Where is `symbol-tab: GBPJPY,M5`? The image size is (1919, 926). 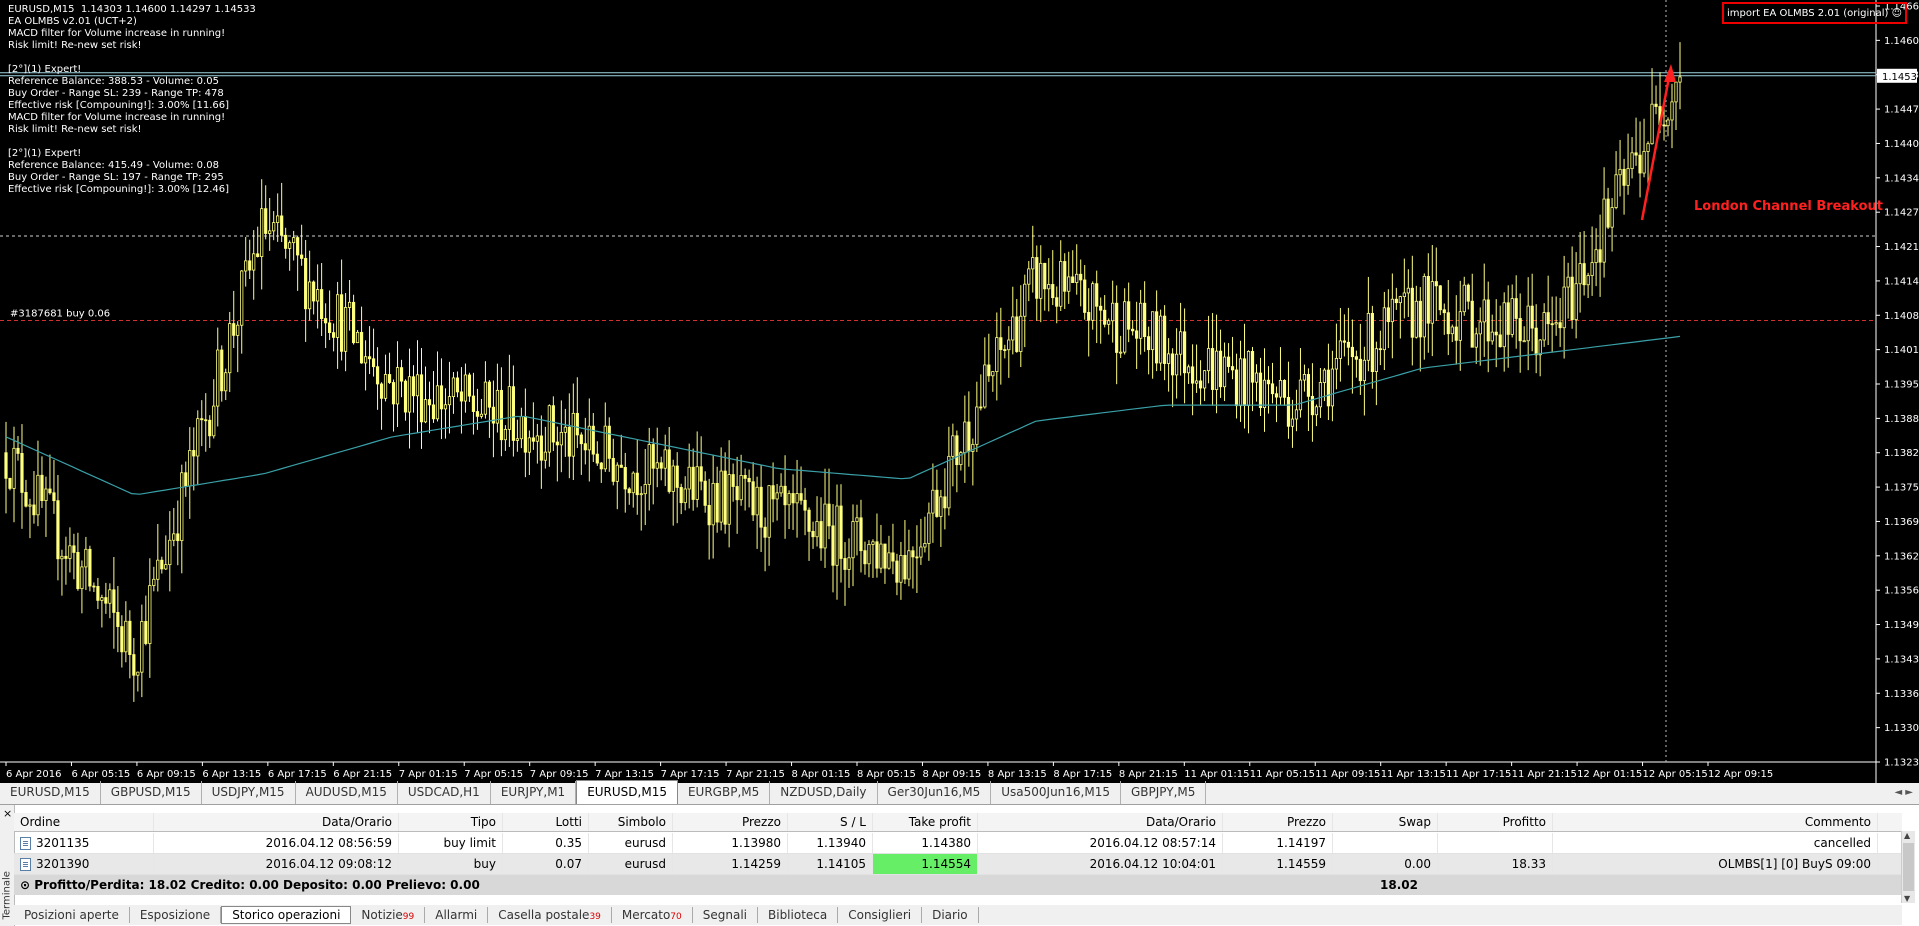
symbol-tab: GBPJPY,M5 is located at coordinates (1164, 792).